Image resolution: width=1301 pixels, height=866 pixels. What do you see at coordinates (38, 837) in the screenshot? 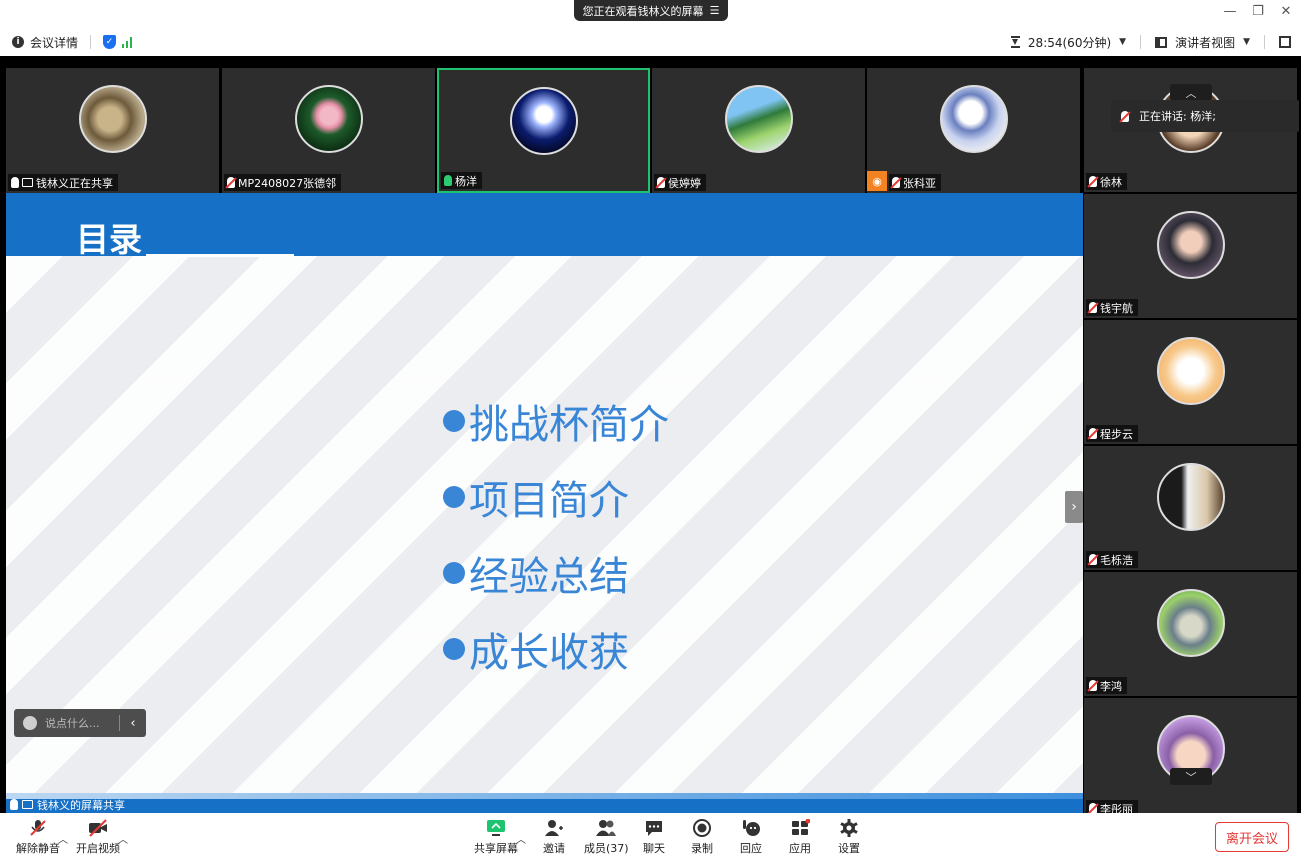
I see `unmute-button: 解除静音` at bounding box center [38, 837].